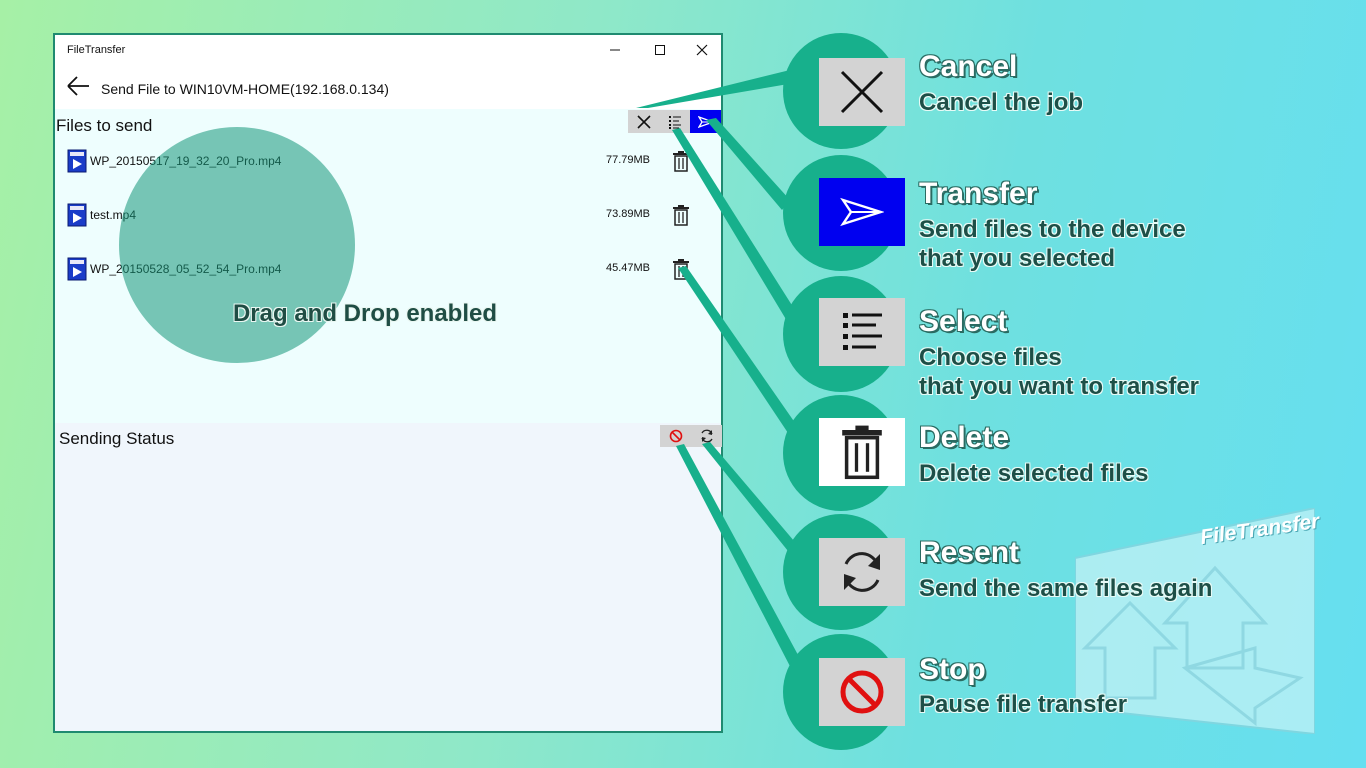 Image resolution: width=1366 pixels, height=768 pixels. I want to click on stop-button, so click(675, 436).